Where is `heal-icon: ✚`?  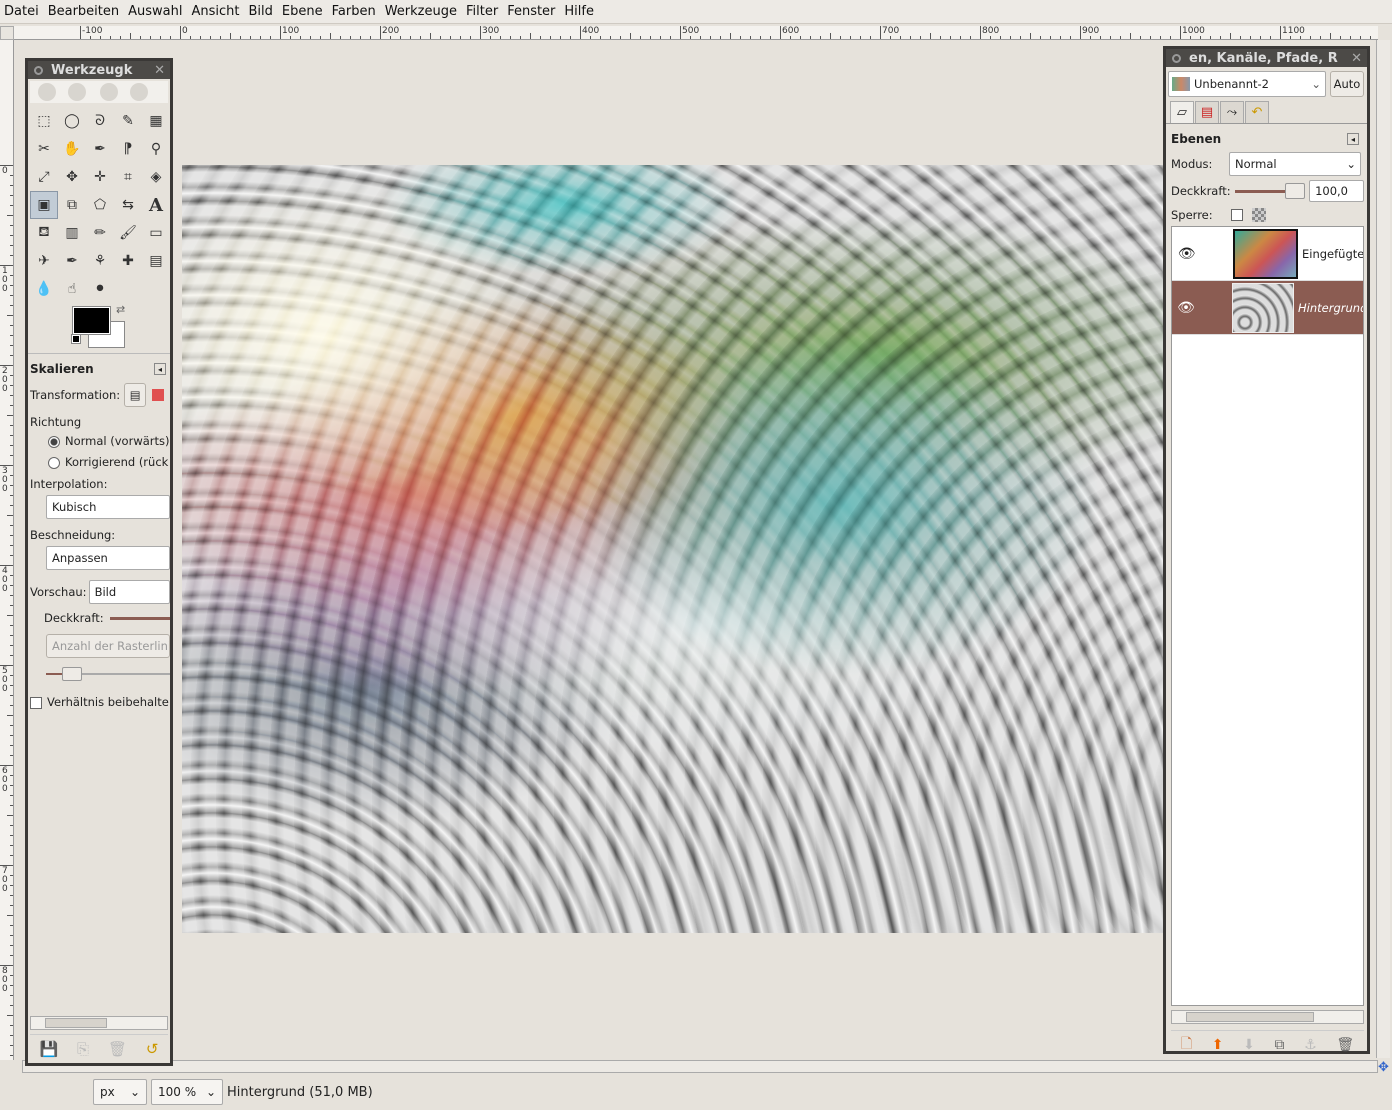
heal-icon: ✚ is located at coordinates (128, 261).